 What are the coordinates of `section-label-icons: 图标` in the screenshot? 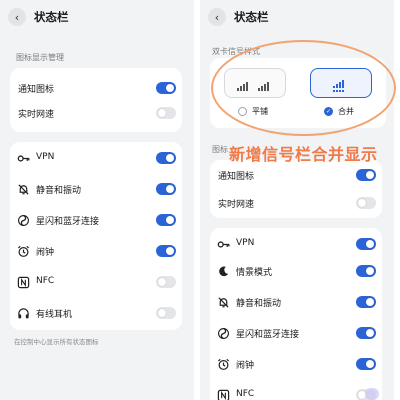 It's located at (220, 149).